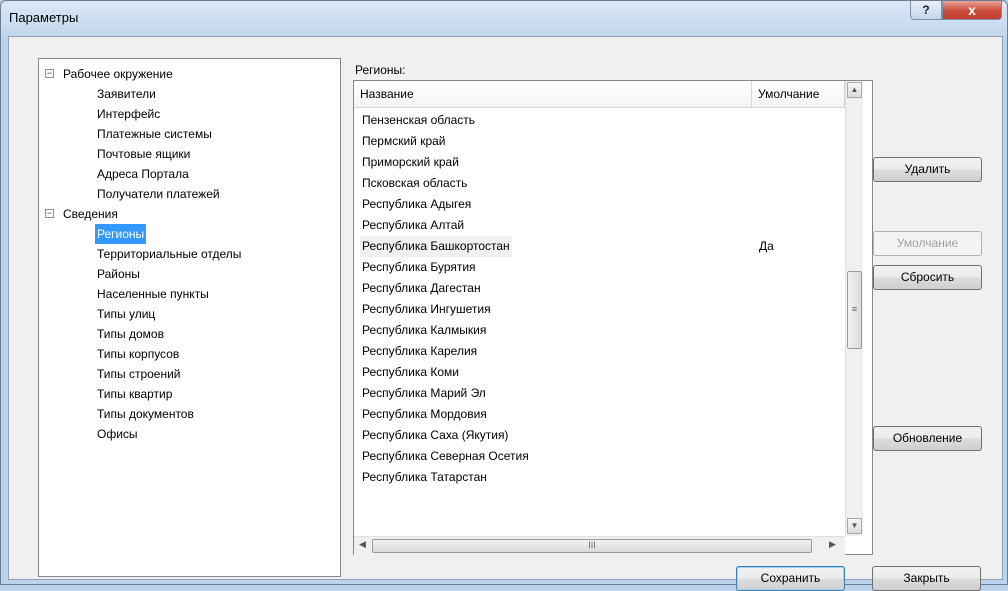 The image size is (1008, 591). Describe the element at coordinates (798, 94) in the screenshot. I see `column-header-default: Умолчание` at that location.